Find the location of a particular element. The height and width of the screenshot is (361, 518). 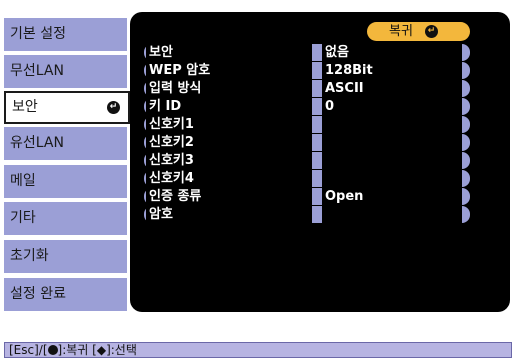

sidebar-item-other: 기타 is located at coordinates (65, 218).